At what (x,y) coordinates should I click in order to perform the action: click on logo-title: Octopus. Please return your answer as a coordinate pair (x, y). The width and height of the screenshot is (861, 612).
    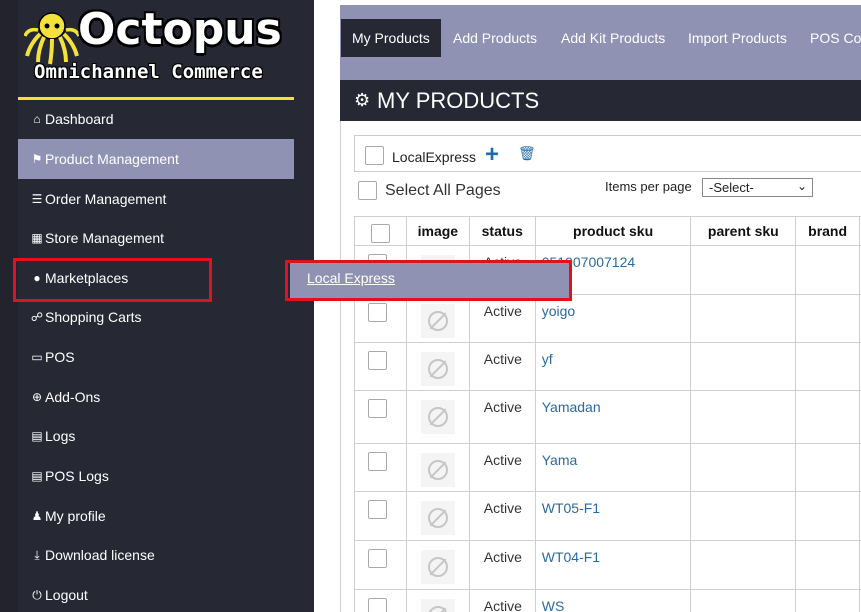
    Looking at the image, I should click on (180, 29).